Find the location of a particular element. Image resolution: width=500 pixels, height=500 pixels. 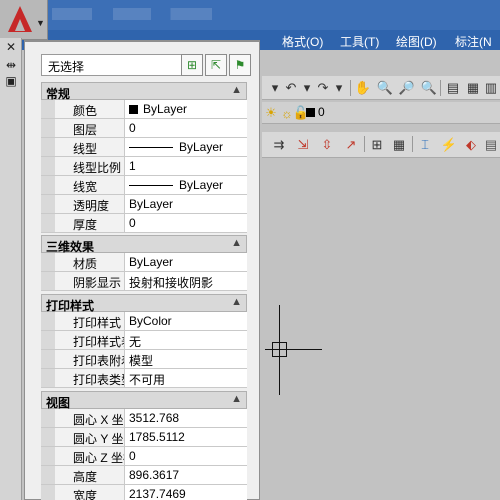

property-value: 投射和接收阴影 is located at coordinates (186, 281).